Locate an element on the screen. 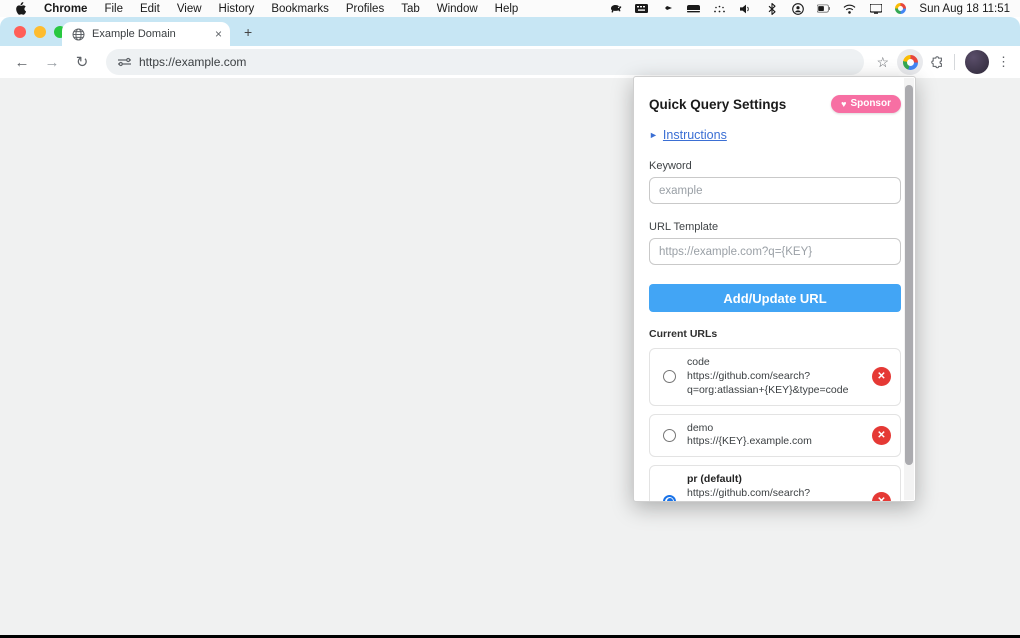 This screenshot has width=1020, height=638. instructions-row: ► Instructions is located at coordinates (775, 135).